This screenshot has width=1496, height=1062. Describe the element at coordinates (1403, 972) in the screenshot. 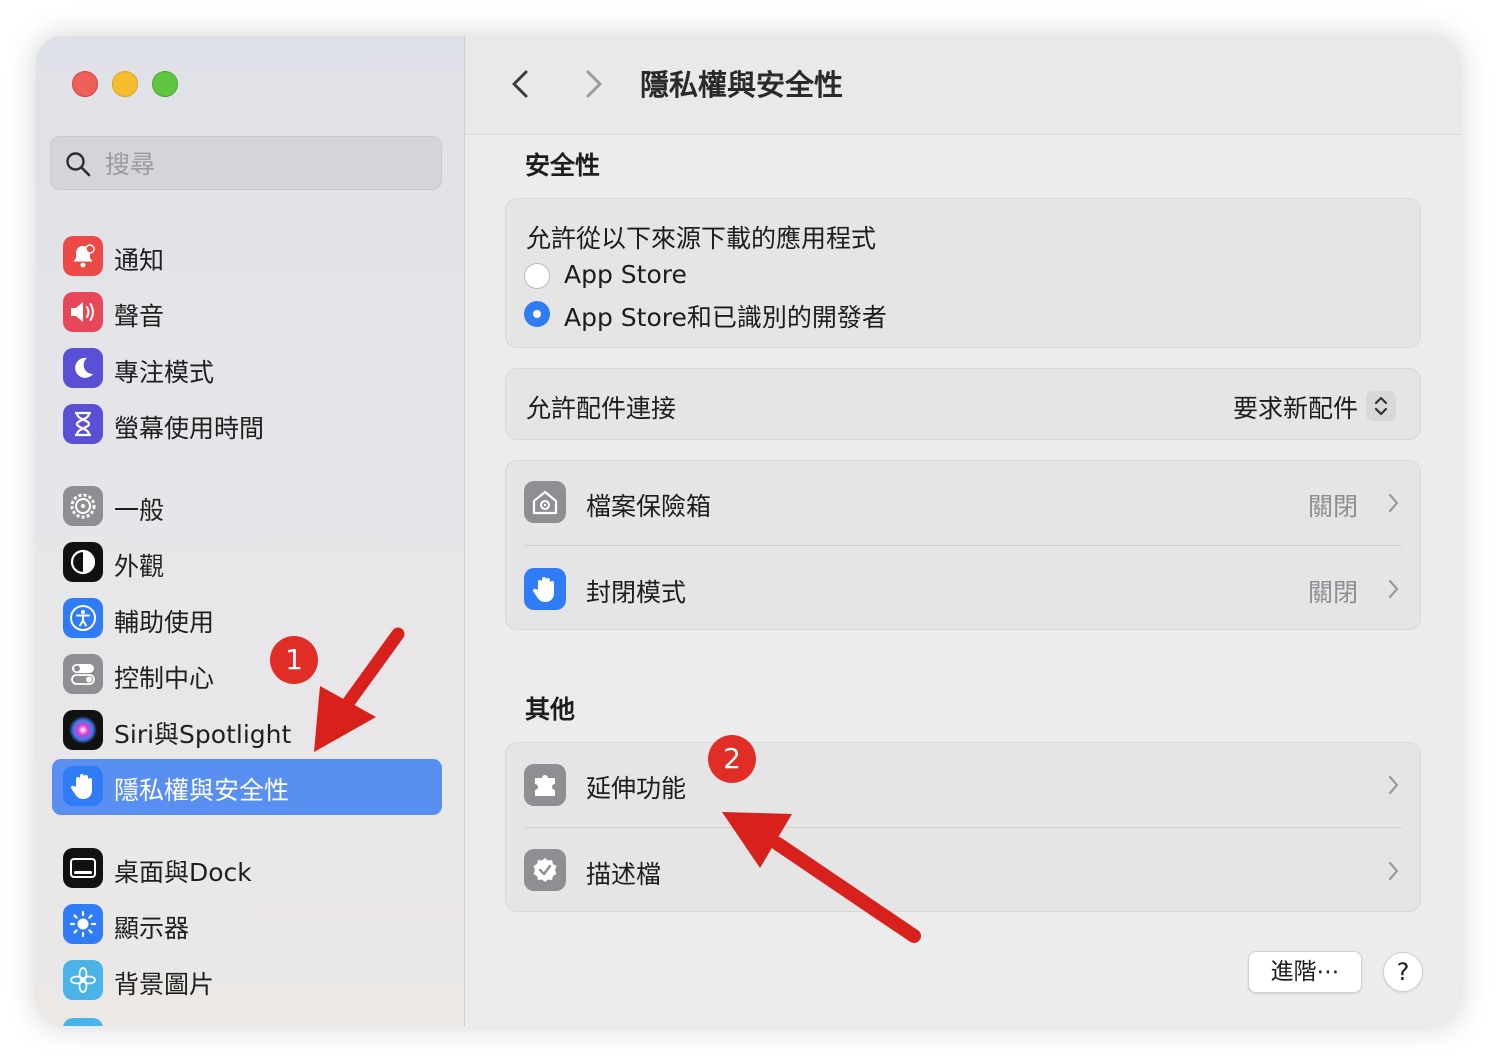

I see `help-button: ?` at that location.